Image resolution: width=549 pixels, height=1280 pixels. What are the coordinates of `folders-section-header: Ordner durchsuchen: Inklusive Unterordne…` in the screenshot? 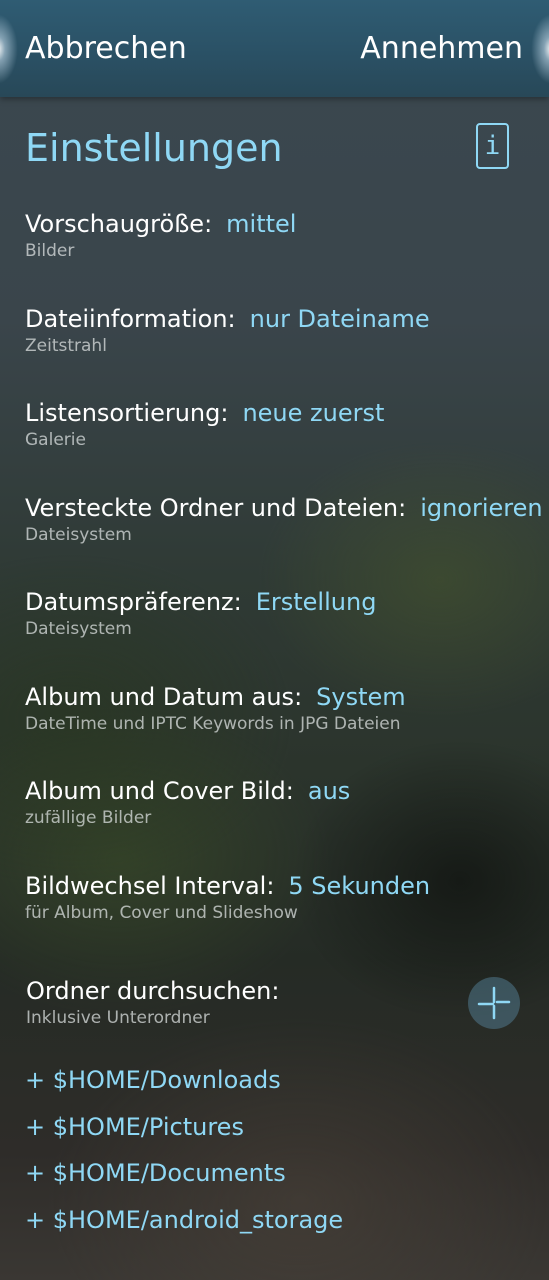 It's located at (236, 1002).